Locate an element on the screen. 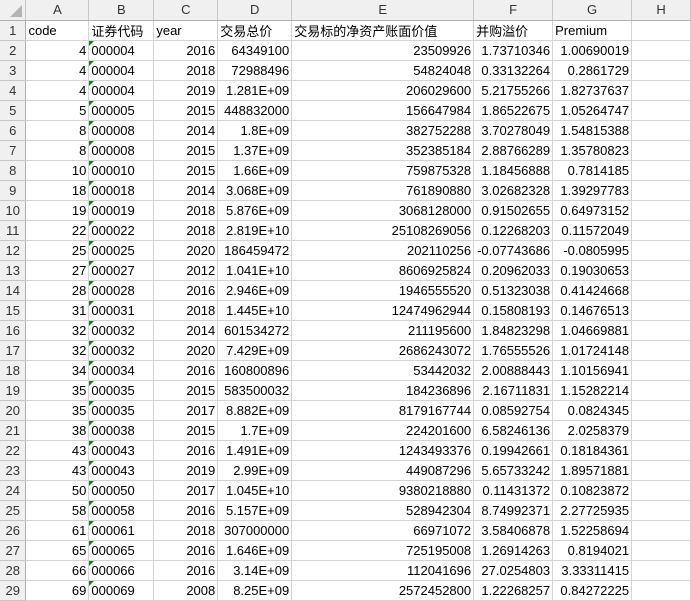 This screenshot has width=691, height=601. row-header-16: 16 is located at coordinates (13, 330).